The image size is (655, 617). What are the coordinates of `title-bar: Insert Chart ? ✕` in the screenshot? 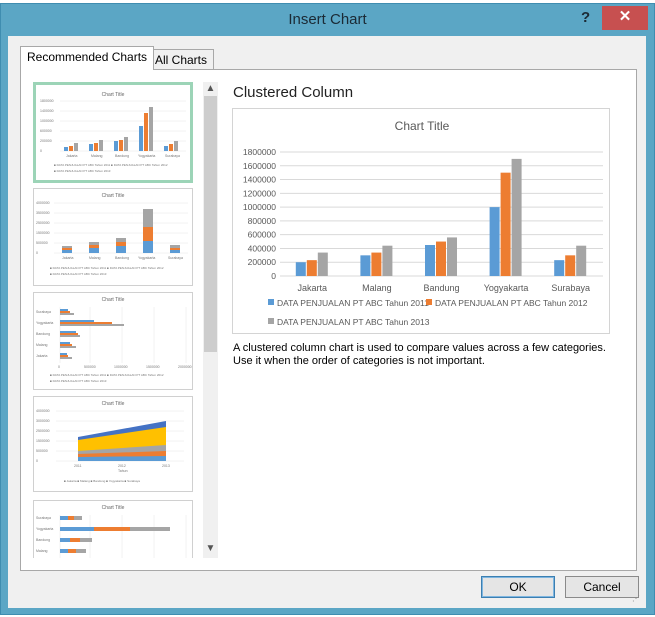 It's located at (327, 20).